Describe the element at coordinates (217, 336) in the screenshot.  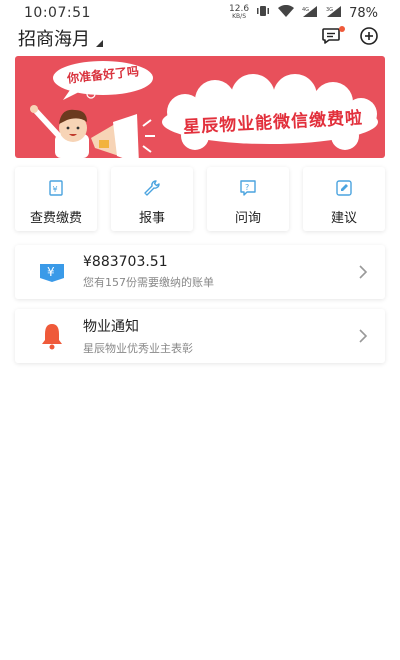
I see `notice-texts: 物业通知 星辰物业优秀业主表彰` at that location.